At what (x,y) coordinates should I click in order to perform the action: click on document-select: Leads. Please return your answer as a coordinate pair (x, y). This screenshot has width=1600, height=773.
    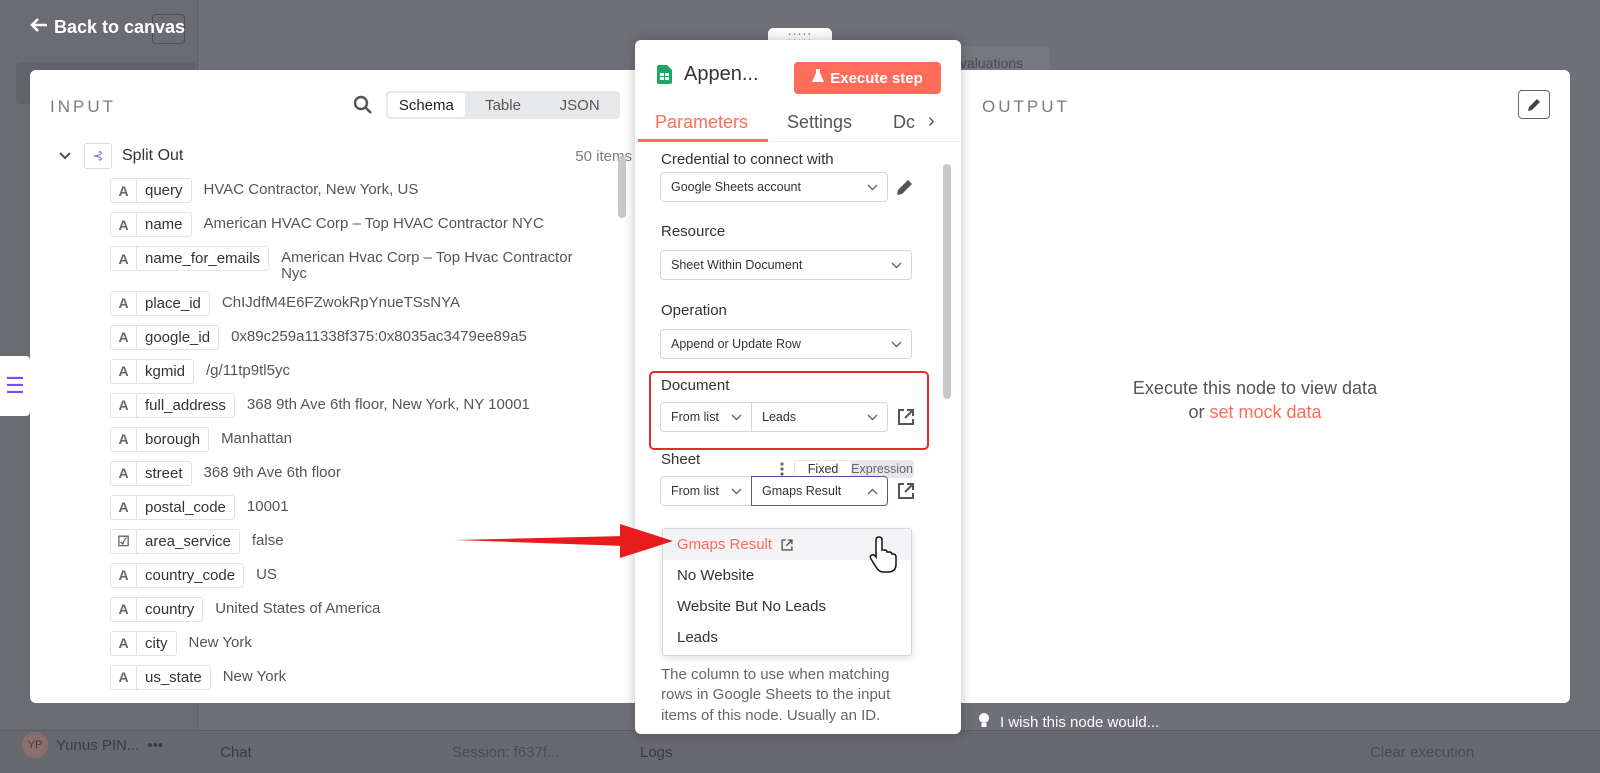
    Looking at the image, I should click on (819, 417).